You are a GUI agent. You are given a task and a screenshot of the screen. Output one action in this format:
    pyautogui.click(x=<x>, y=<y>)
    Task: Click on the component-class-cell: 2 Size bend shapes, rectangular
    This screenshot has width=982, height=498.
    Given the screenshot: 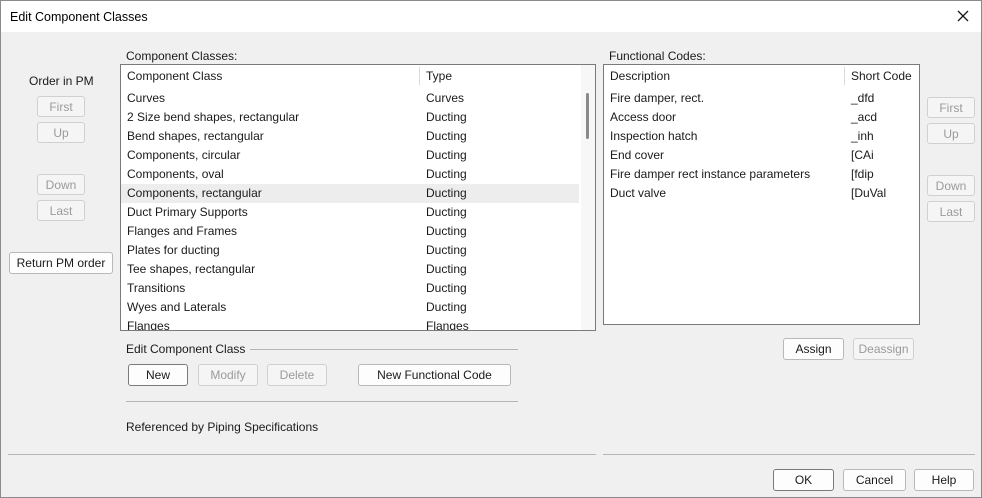 What is the action you would take?
    pyautogui.click(x=213, y=117)
    